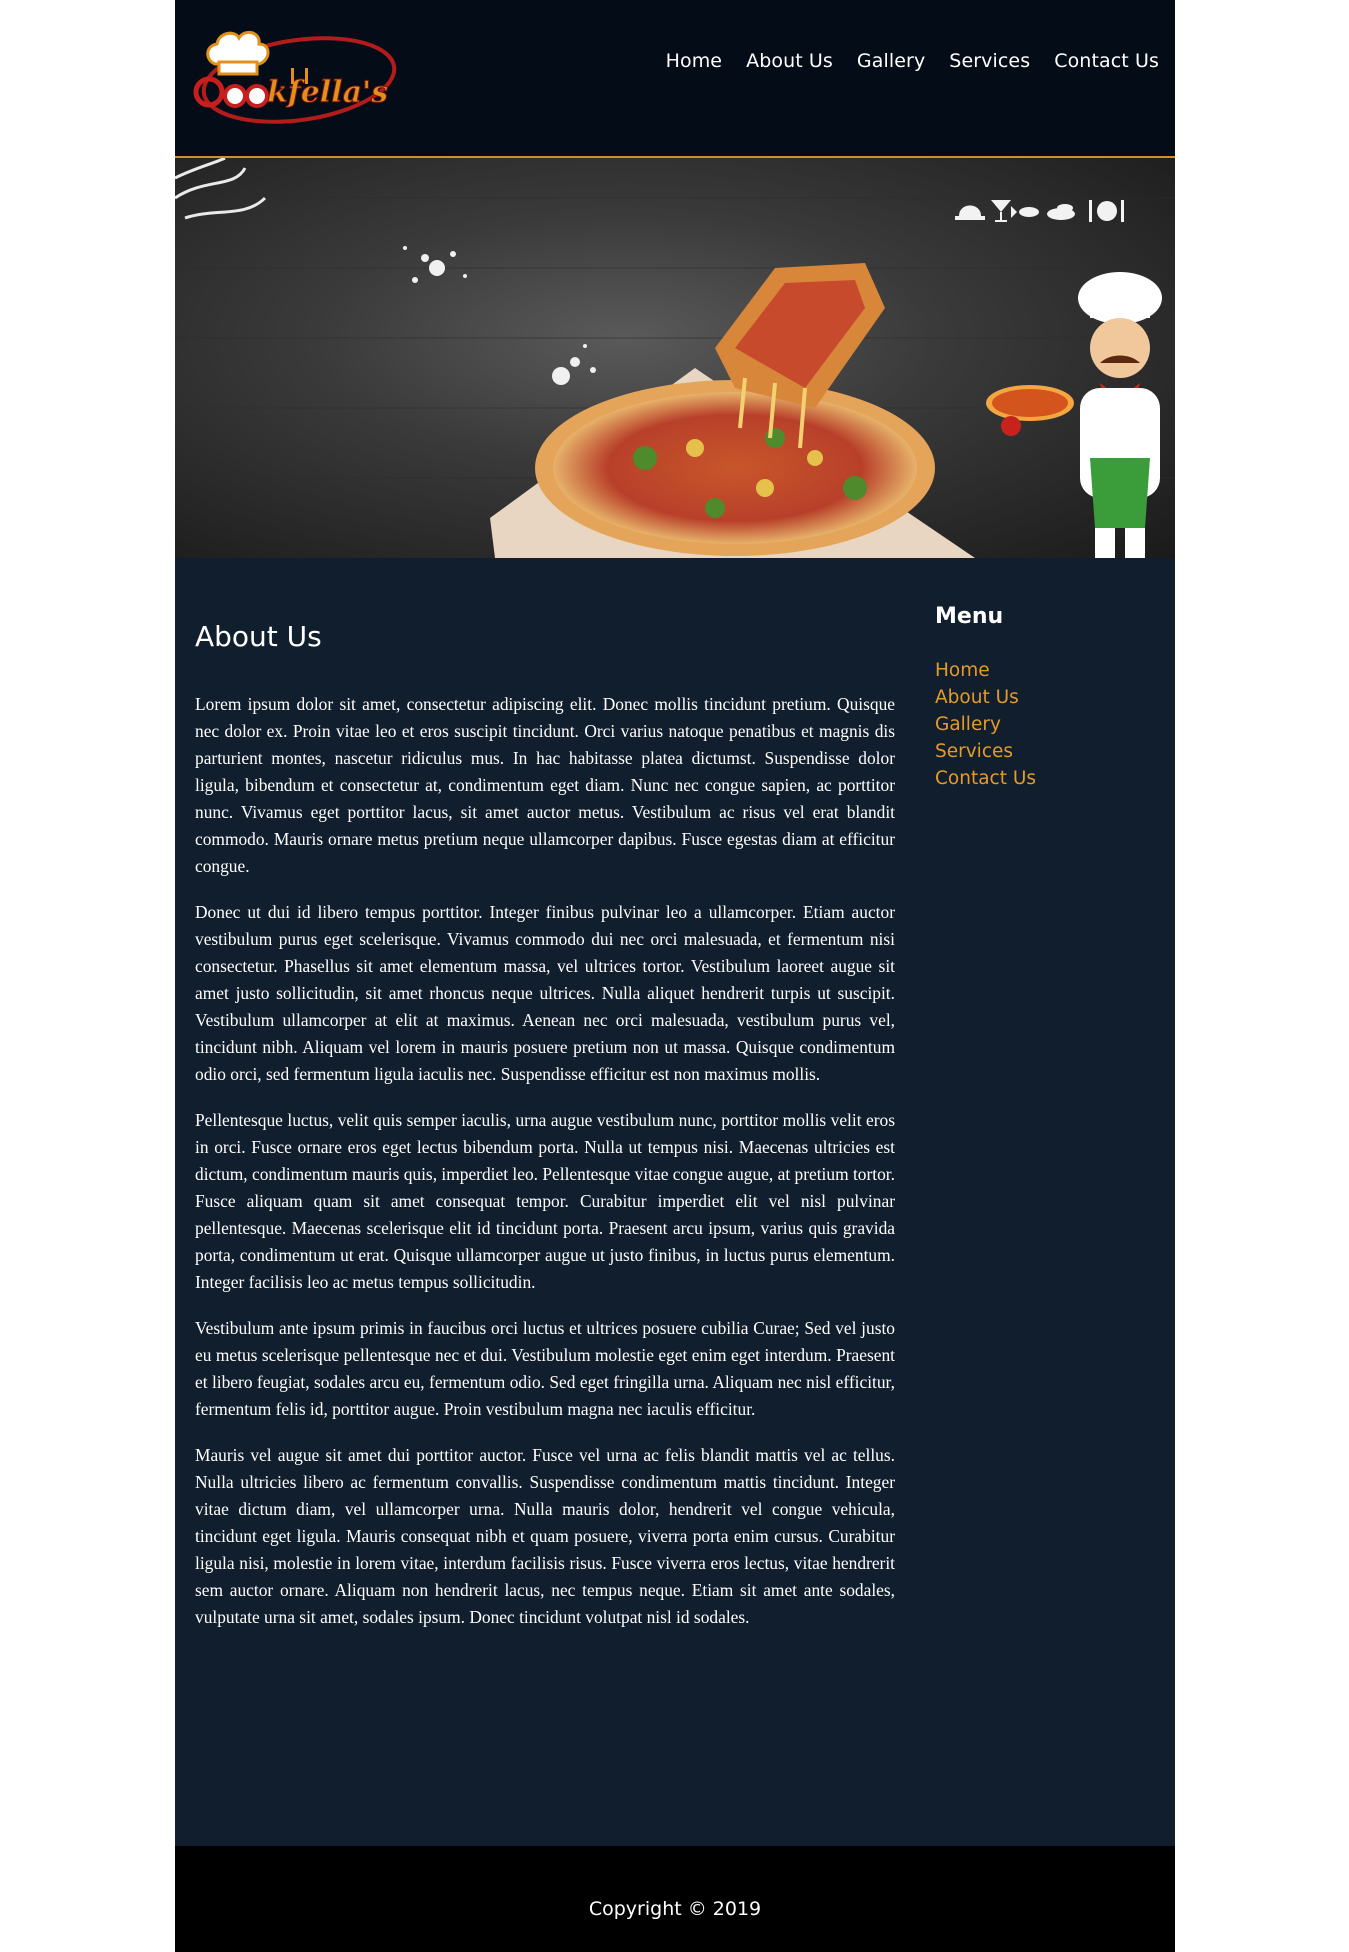 This screenshot has height=1952, width=1349. I want to click on cocktail-icon, so click(1001, 211).